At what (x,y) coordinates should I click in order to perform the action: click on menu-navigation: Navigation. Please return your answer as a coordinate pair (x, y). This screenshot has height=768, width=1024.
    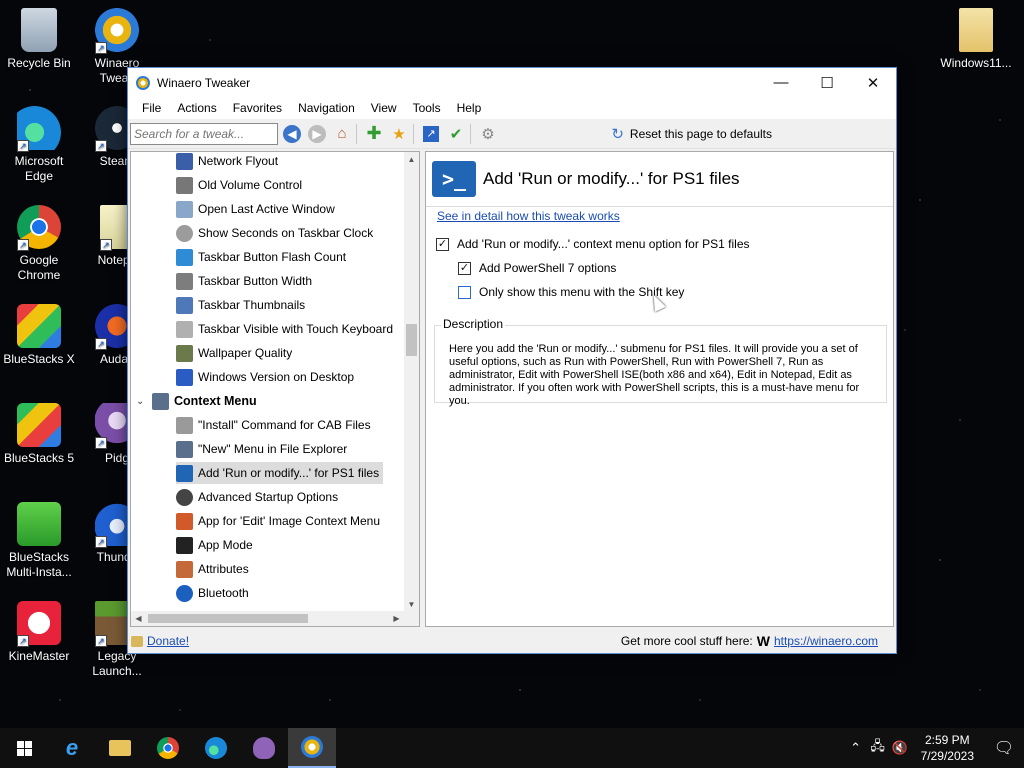
    Looking at the image, I should click on (326, 108).